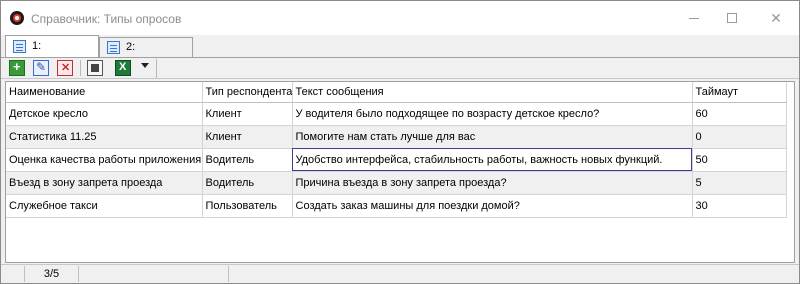 This screenshot has height=284, width=800. I want to click on close-button: ✕, so click(776, 18).